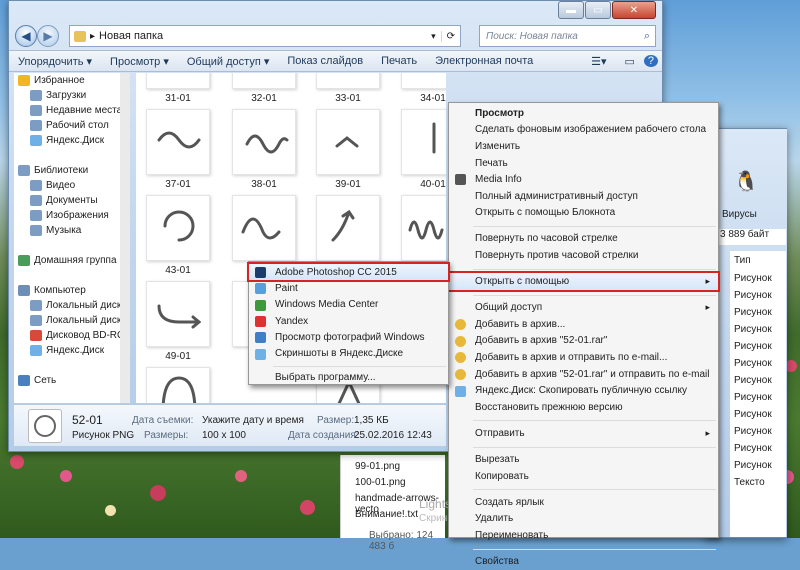 The width and height of the screenshot is (800, 570). What do you see at coordinates (583, 281) in the screenshot?
I see `menu-item: Открыть с помощью ▸` at bounding box center [583, 281].